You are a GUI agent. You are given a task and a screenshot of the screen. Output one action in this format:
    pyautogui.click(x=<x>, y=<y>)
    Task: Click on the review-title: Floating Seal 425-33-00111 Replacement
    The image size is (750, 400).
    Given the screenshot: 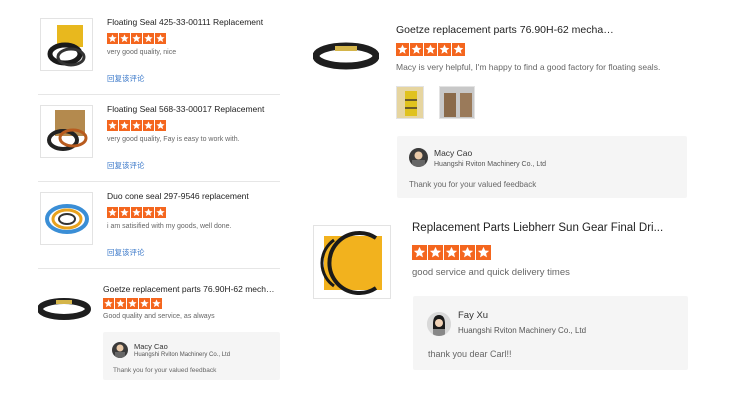 What is the action you would take?
    pyautogui.click(x=192, y=22)
    